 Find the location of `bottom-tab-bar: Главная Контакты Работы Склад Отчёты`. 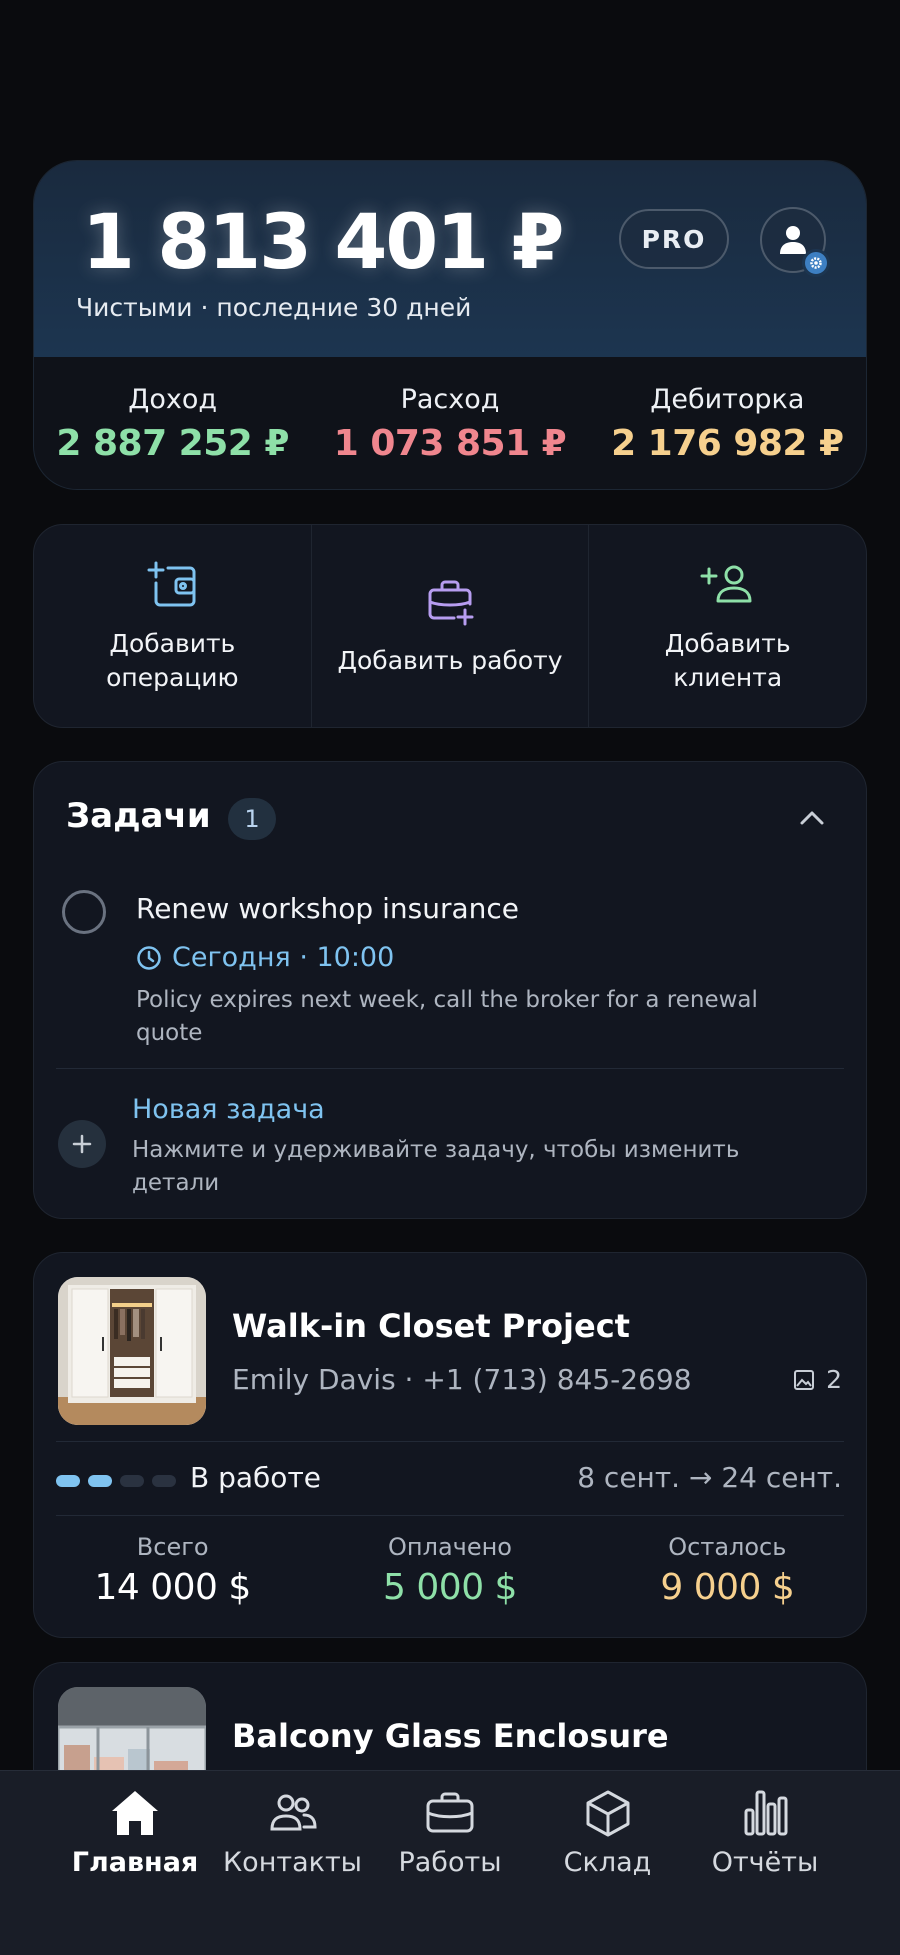

bottom-tab-bar: Главная Контакты Работы Склад Отчёты is located at coordinates (450, 1862).